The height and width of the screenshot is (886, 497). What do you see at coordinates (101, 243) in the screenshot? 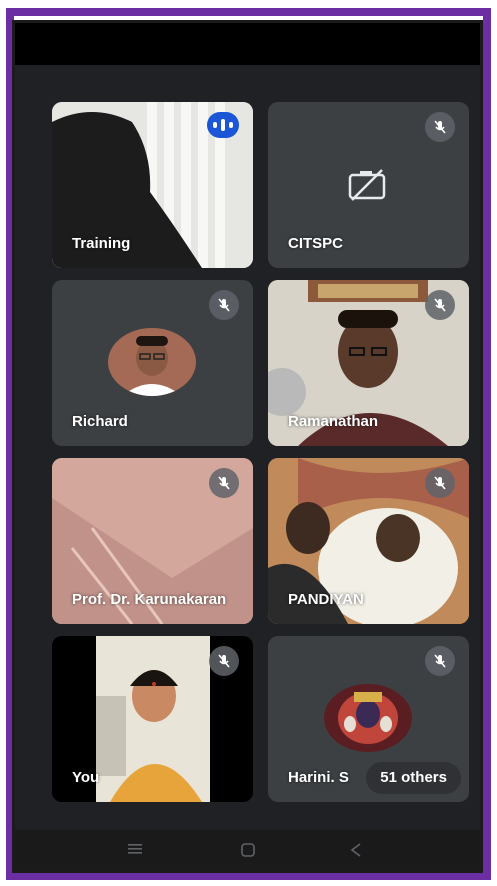
I see `participant-name: Training` at bounding box center [101, 243].